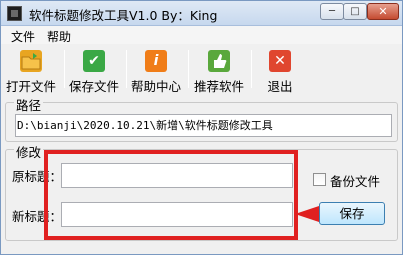  What do you see at coordinates (30, 86) in the screenshot?
I see `open-file-label: 打开文件` at bounding box center [30, 86].